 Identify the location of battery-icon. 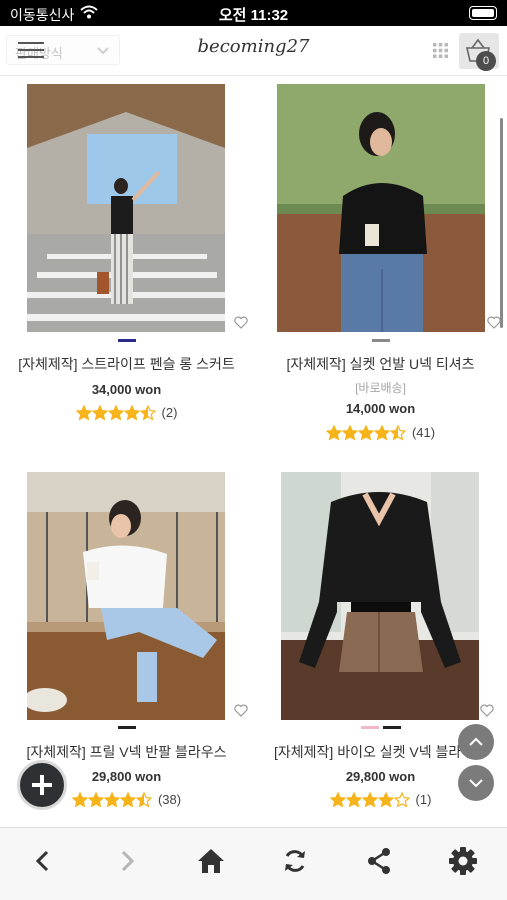
(483, 13).